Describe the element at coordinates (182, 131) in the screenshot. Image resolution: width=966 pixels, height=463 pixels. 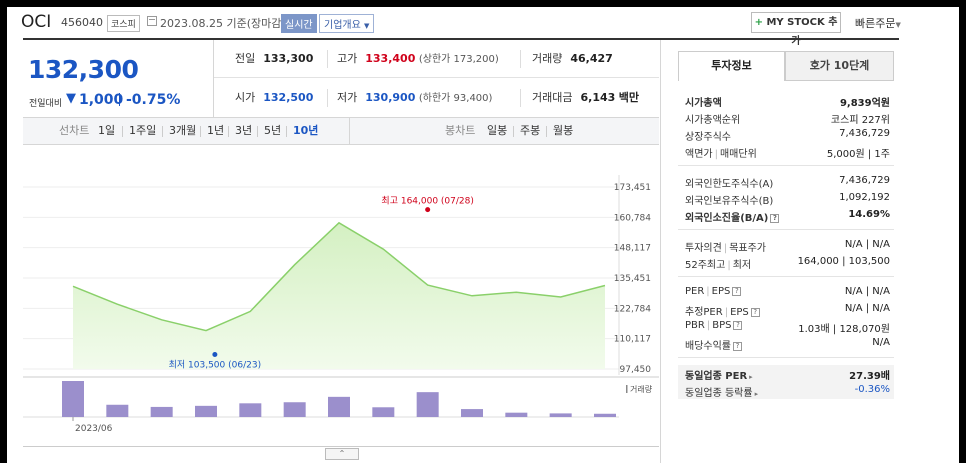
I see `period-tab-3m: 3개월` at that location.